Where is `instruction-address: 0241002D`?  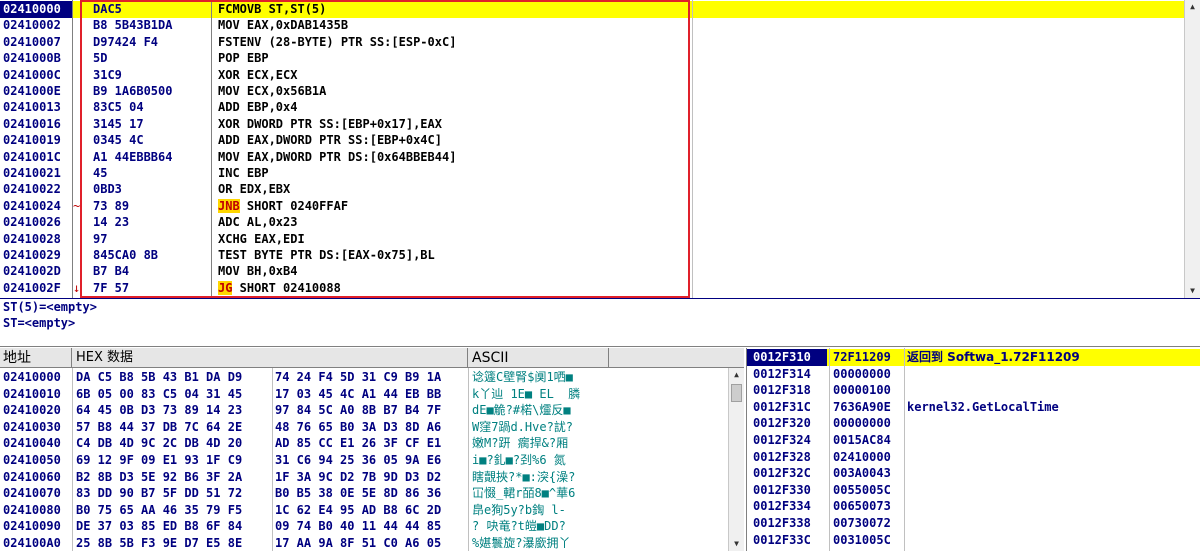
instruction-address: 0241002D is located at coordinates (37, 271).